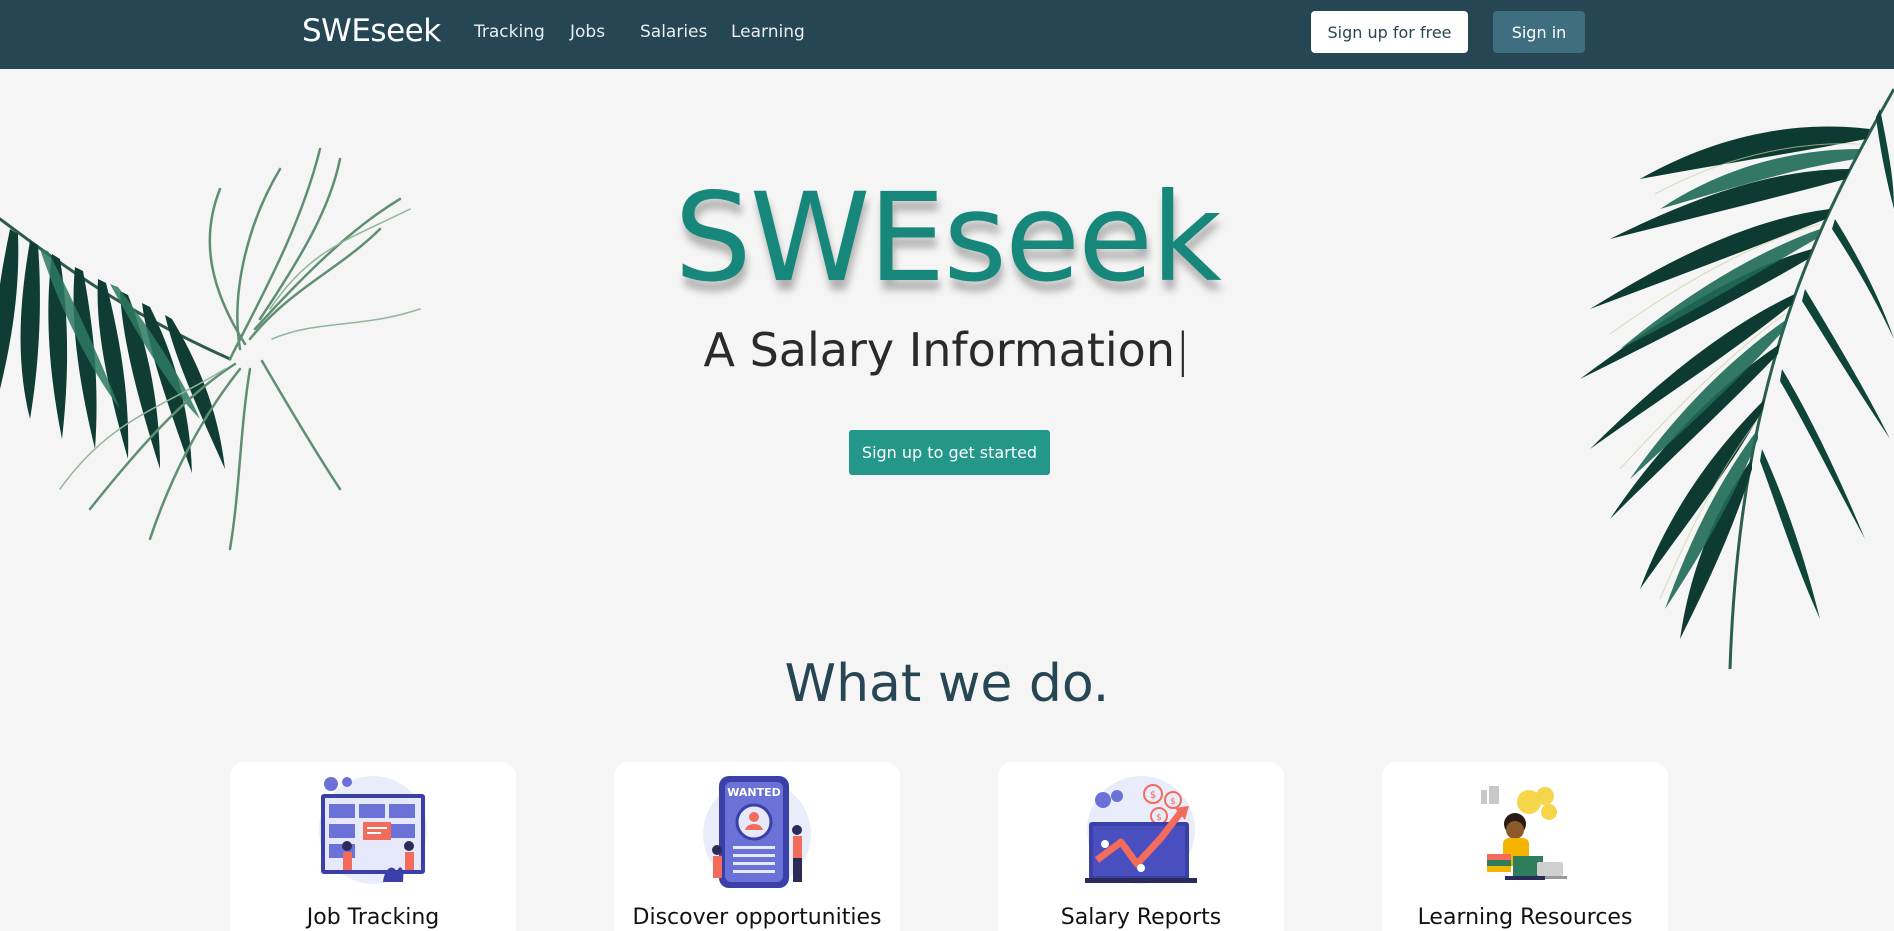 This screenshot has width=1894, height=931. I want to click on palm-leaves-left-decoration, so click(210, 349).